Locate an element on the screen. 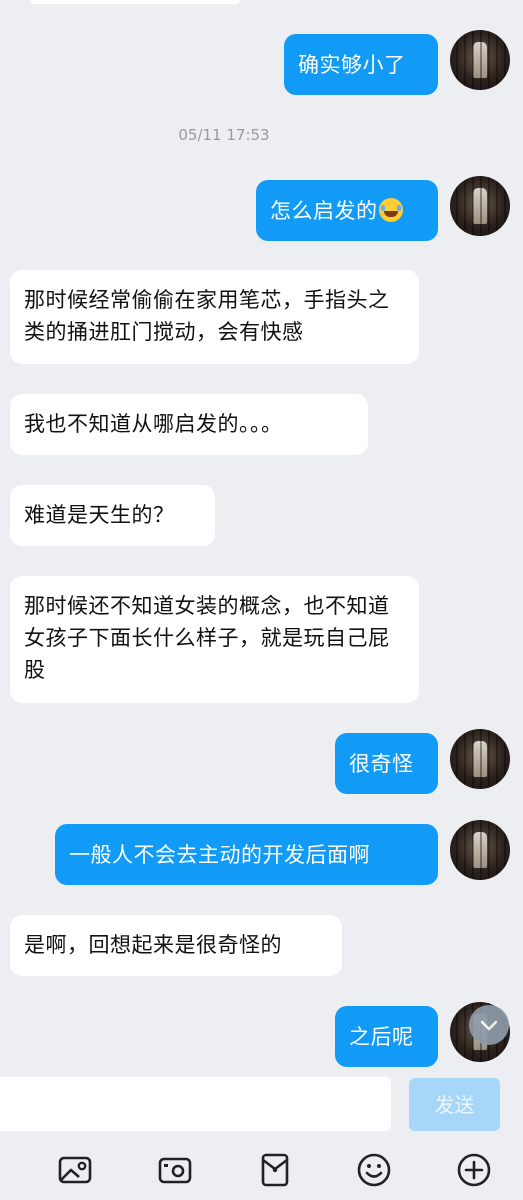  outgoing-message: 一般人不会去主动的开发后面啊 is located at coordinates (246, 854).